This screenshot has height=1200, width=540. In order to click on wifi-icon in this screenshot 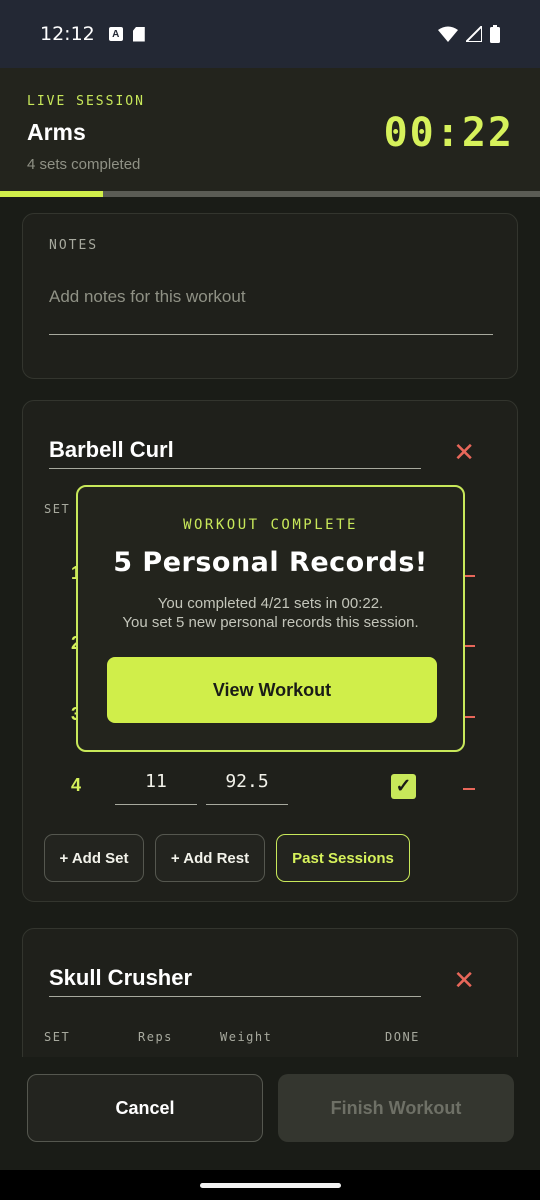, I will do `click(448, 34)`.